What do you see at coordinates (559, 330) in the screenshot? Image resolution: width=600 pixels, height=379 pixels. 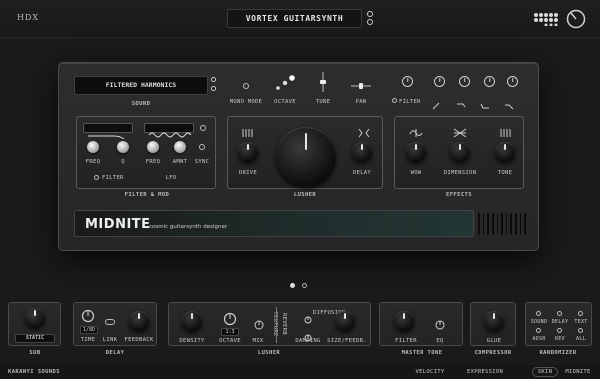 I see `rand-rev-dot` at bounding box center [559, 330].